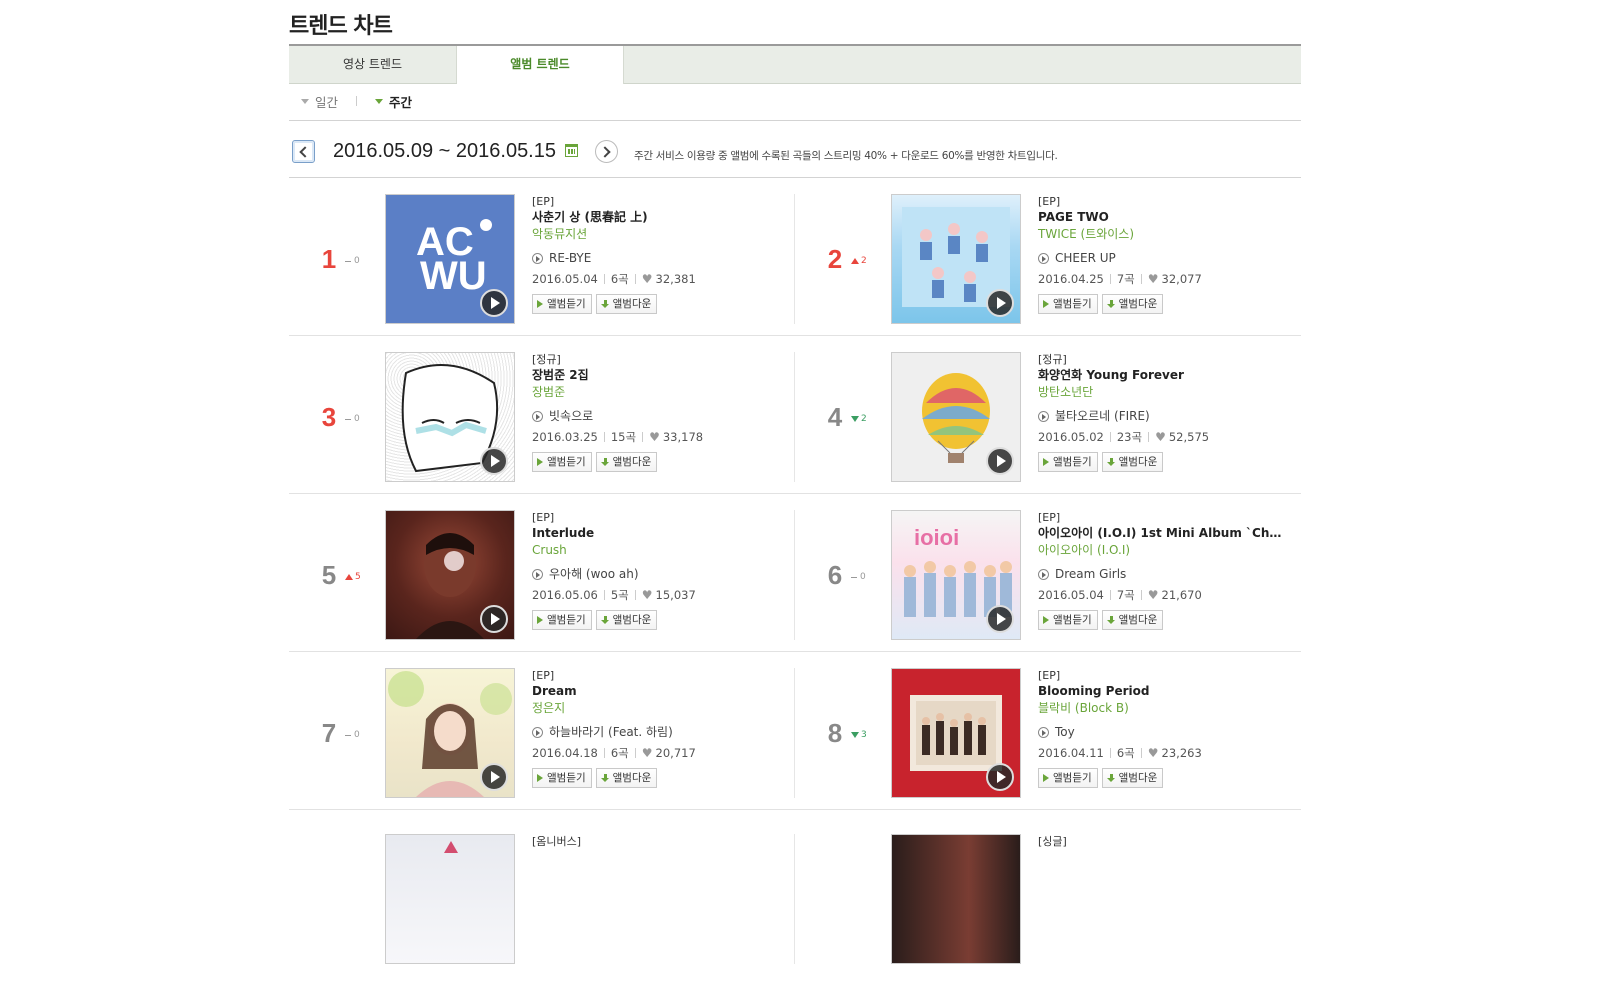 The width and height of the screenshot is (1619, 982). Describe the element at coordinates (393, 101) in the screenshot. I see `period-weekly: 주간` at that location.